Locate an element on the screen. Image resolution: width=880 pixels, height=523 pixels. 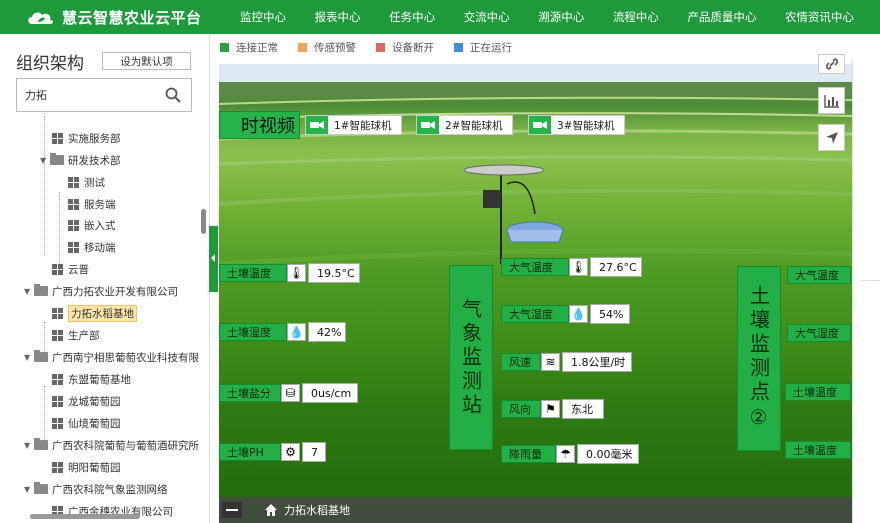
camera-3-button: 3#智能球机 is located at coordinates (576, 125).